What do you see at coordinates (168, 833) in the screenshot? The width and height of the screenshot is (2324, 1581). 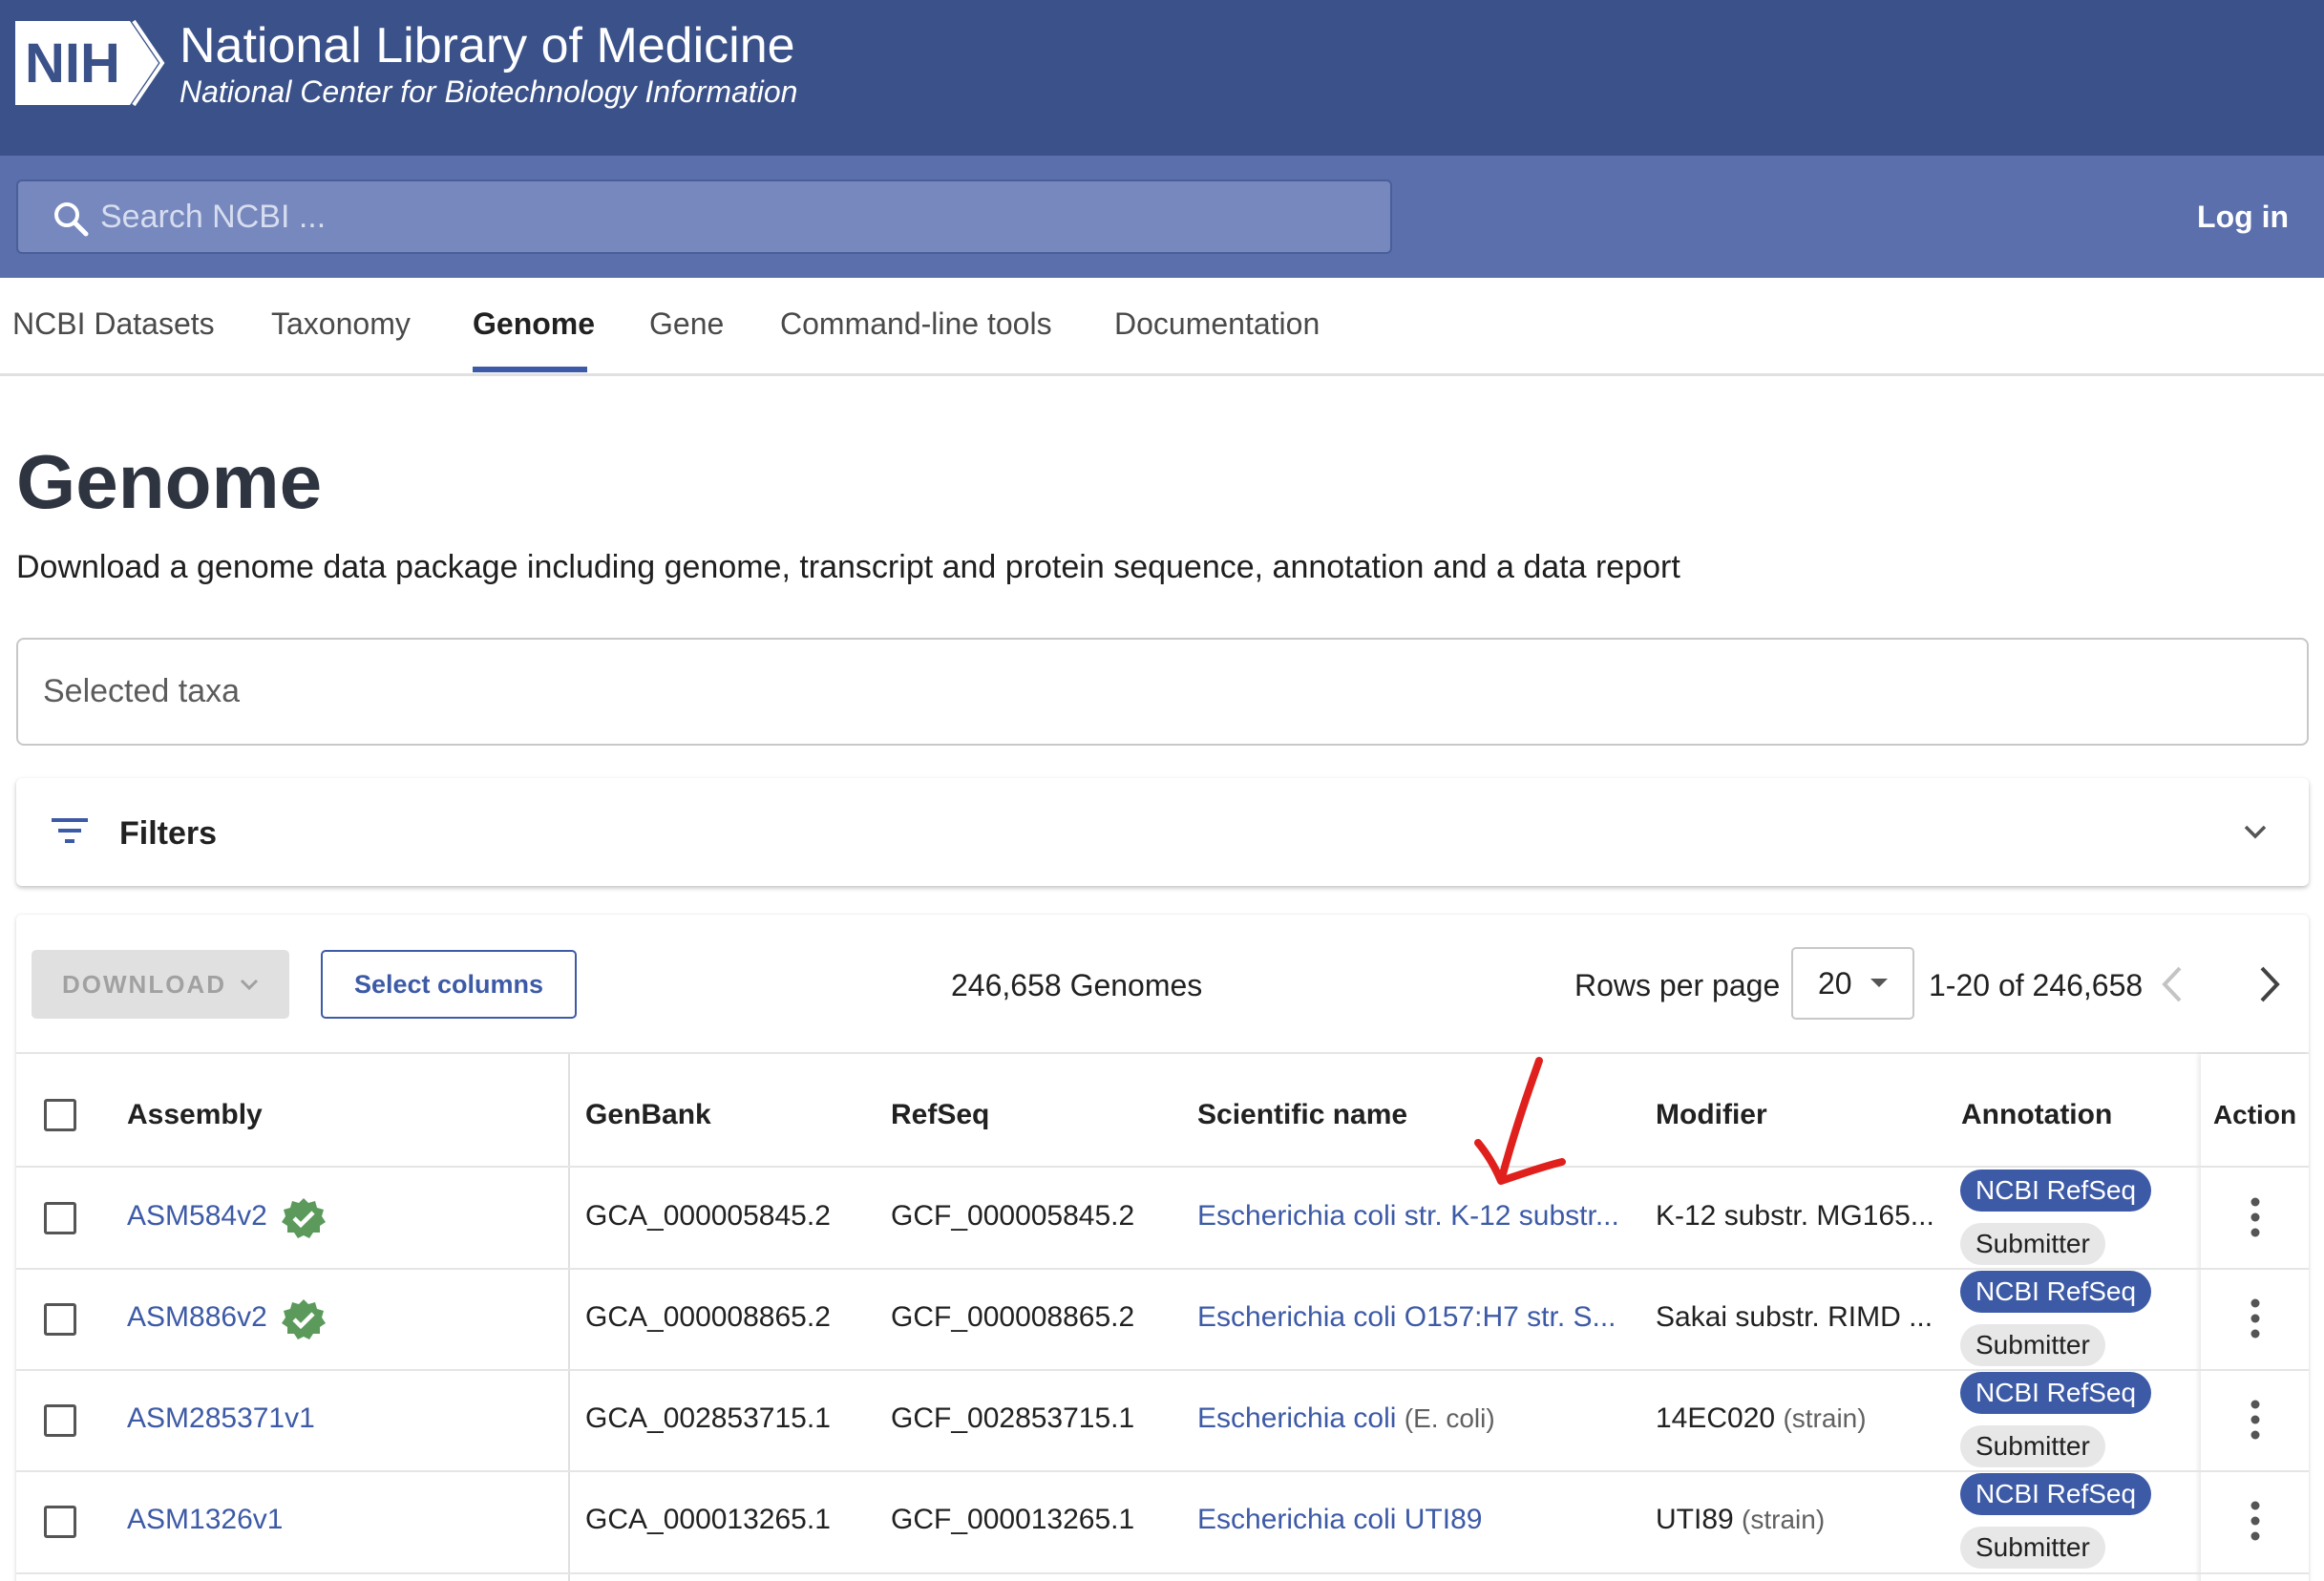 I see `filters-label: Filters` at bounding box center [168, 833].